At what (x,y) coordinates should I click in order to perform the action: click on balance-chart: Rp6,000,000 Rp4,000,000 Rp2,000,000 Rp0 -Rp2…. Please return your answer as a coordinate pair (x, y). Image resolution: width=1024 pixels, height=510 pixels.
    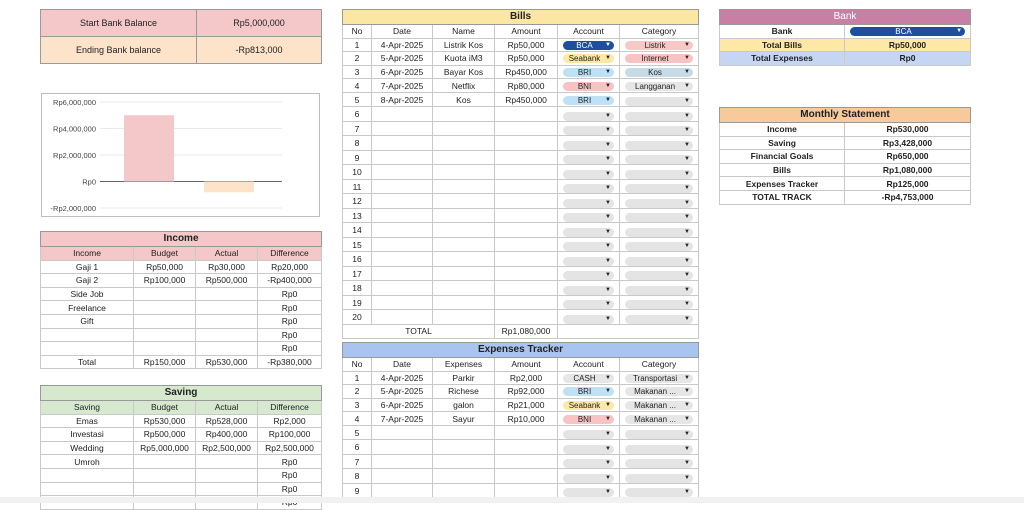
    Looking at the image, I should click on (180, 155).